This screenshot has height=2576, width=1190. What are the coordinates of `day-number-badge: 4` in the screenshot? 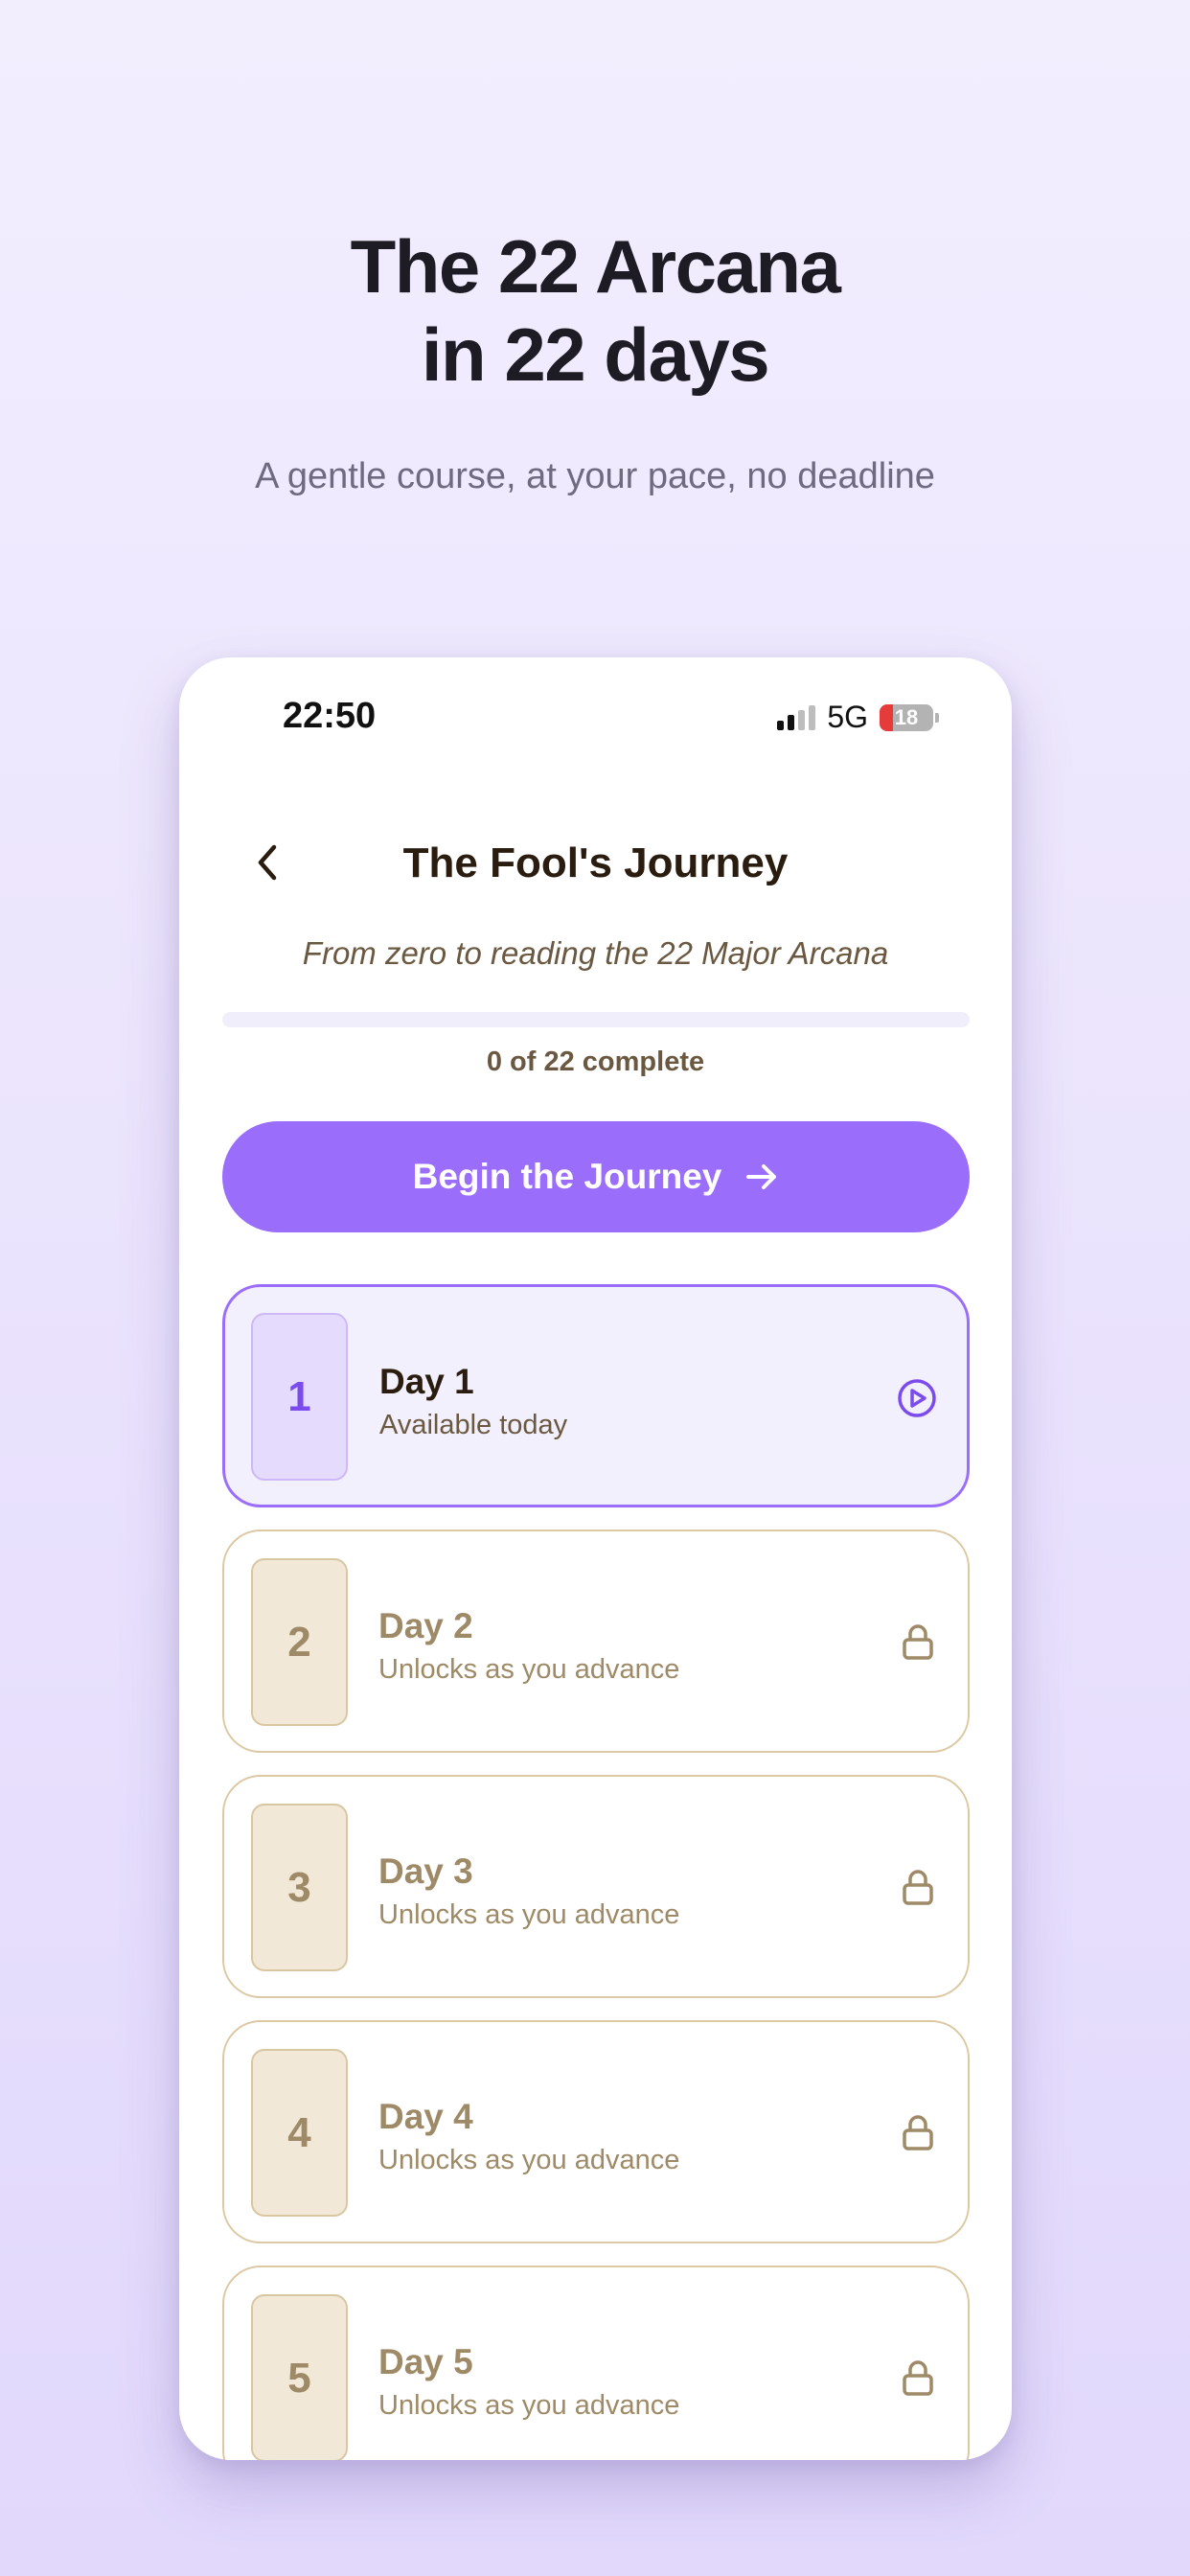 It's located at (300, 2133).